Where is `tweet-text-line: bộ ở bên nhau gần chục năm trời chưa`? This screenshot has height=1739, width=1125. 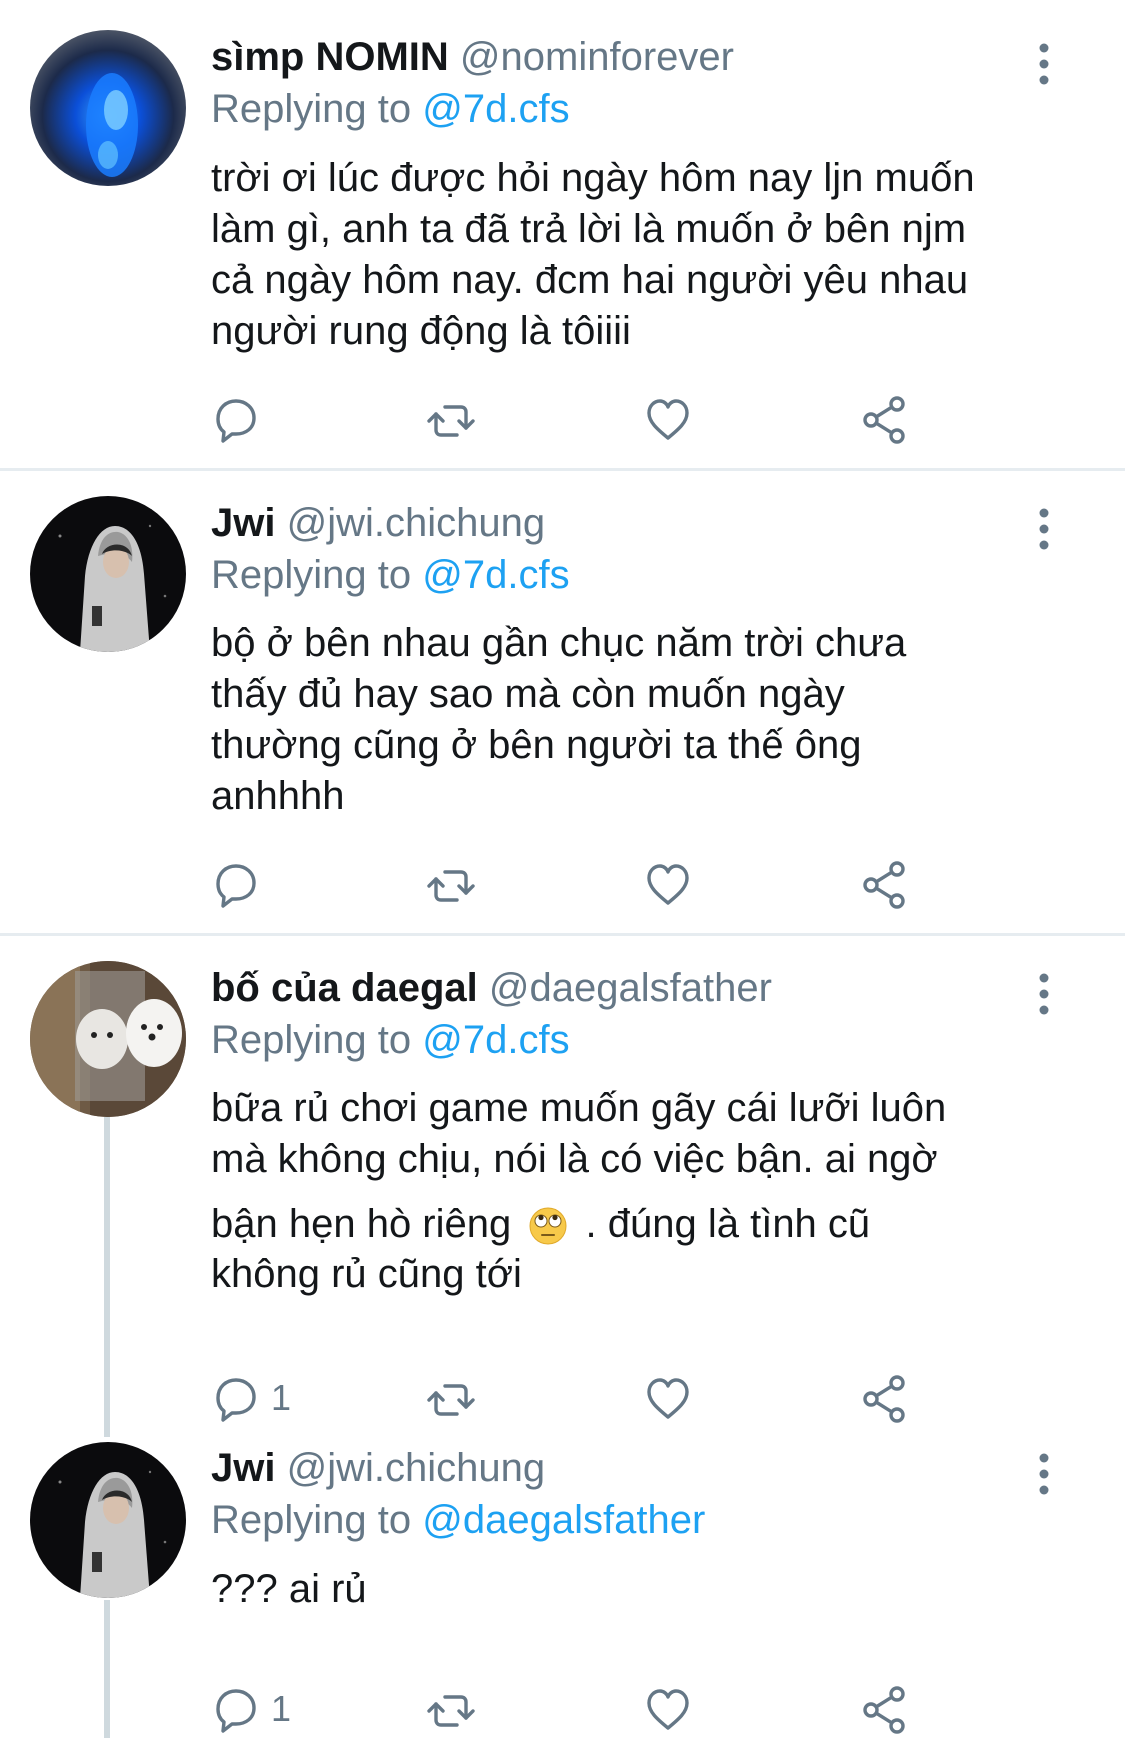 tweet-text-line: bộ ở bên nhau gần chục năm trời chưa is located at coordinates (559, 643).